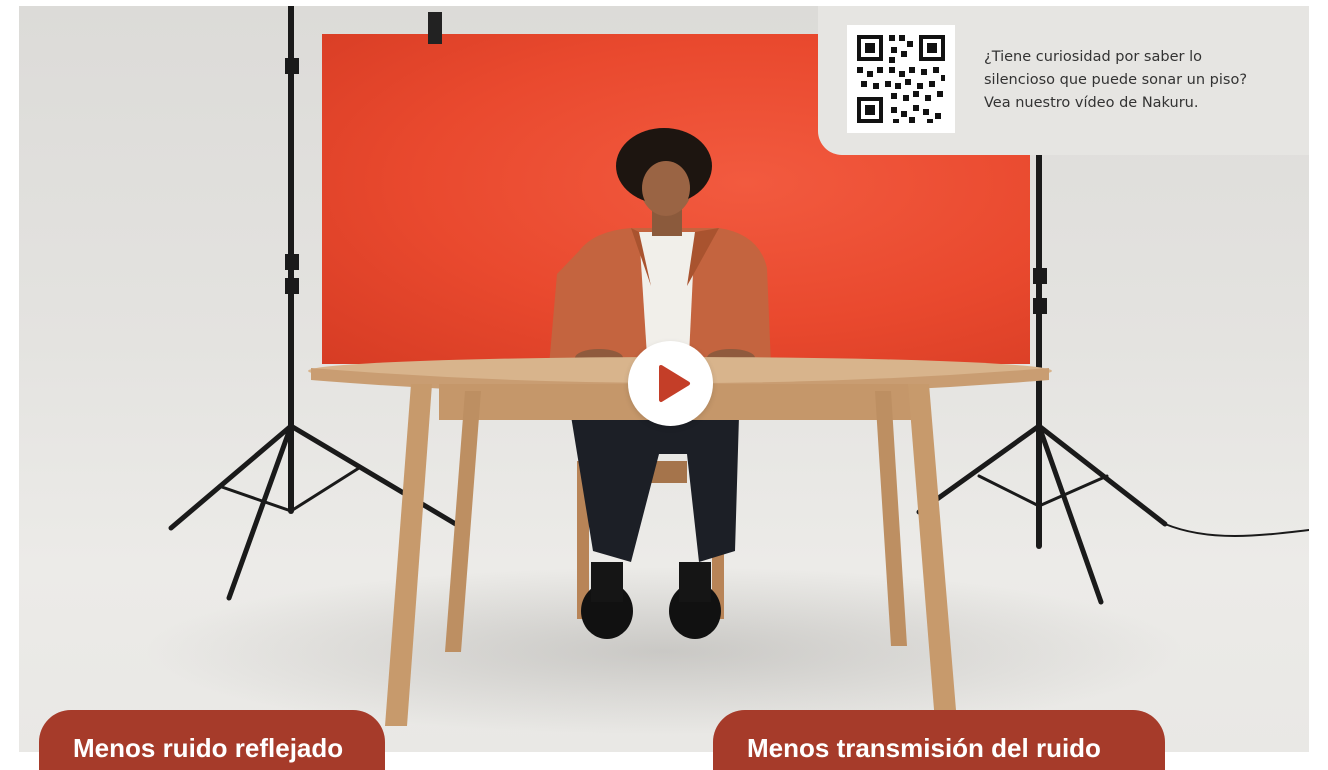 This screenshot has height=770, width=1328. I want to click on qr-code, so click(901, 79).